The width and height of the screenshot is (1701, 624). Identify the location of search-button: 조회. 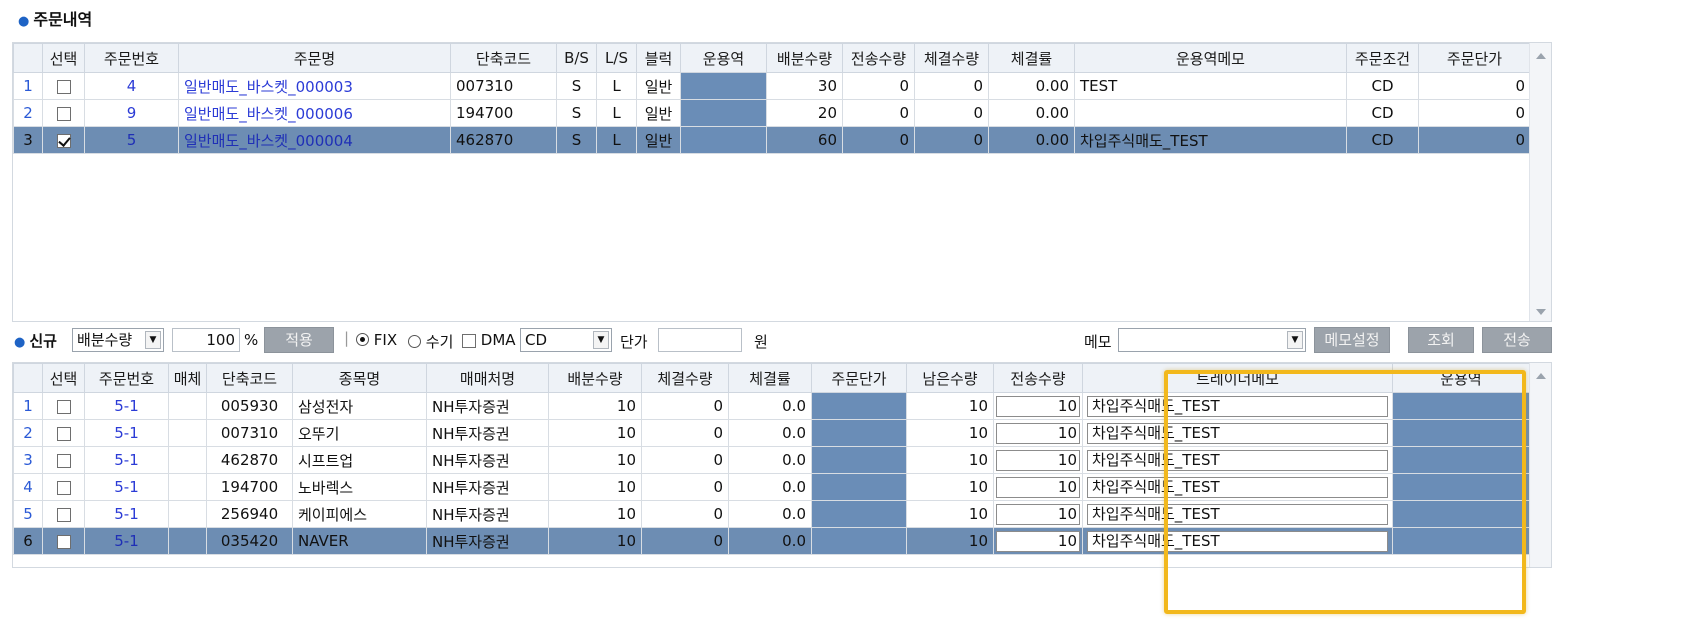
(1441, 340).